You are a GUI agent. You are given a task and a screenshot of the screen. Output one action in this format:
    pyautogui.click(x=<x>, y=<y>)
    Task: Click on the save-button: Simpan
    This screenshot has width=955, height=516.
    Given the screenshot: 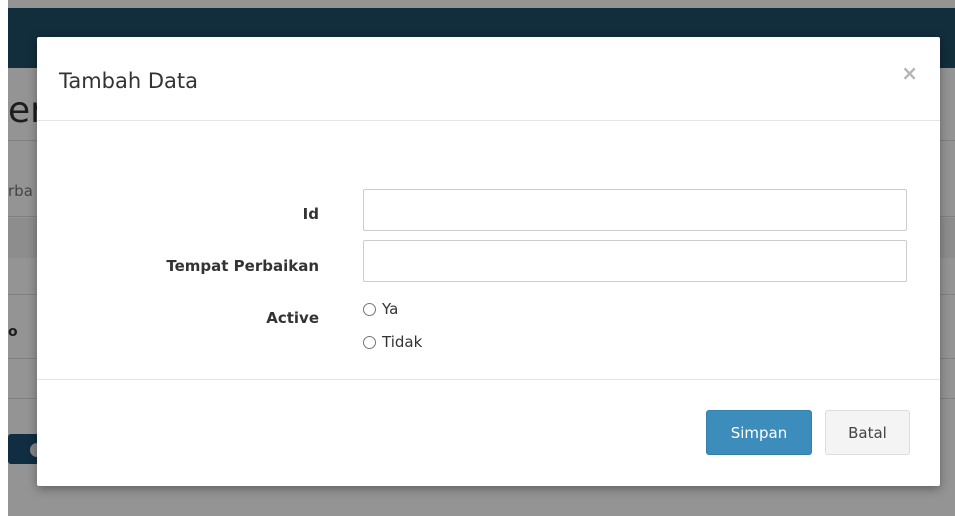 What is the action you would take?
    pyautogui.click(x=759, y=432)
    